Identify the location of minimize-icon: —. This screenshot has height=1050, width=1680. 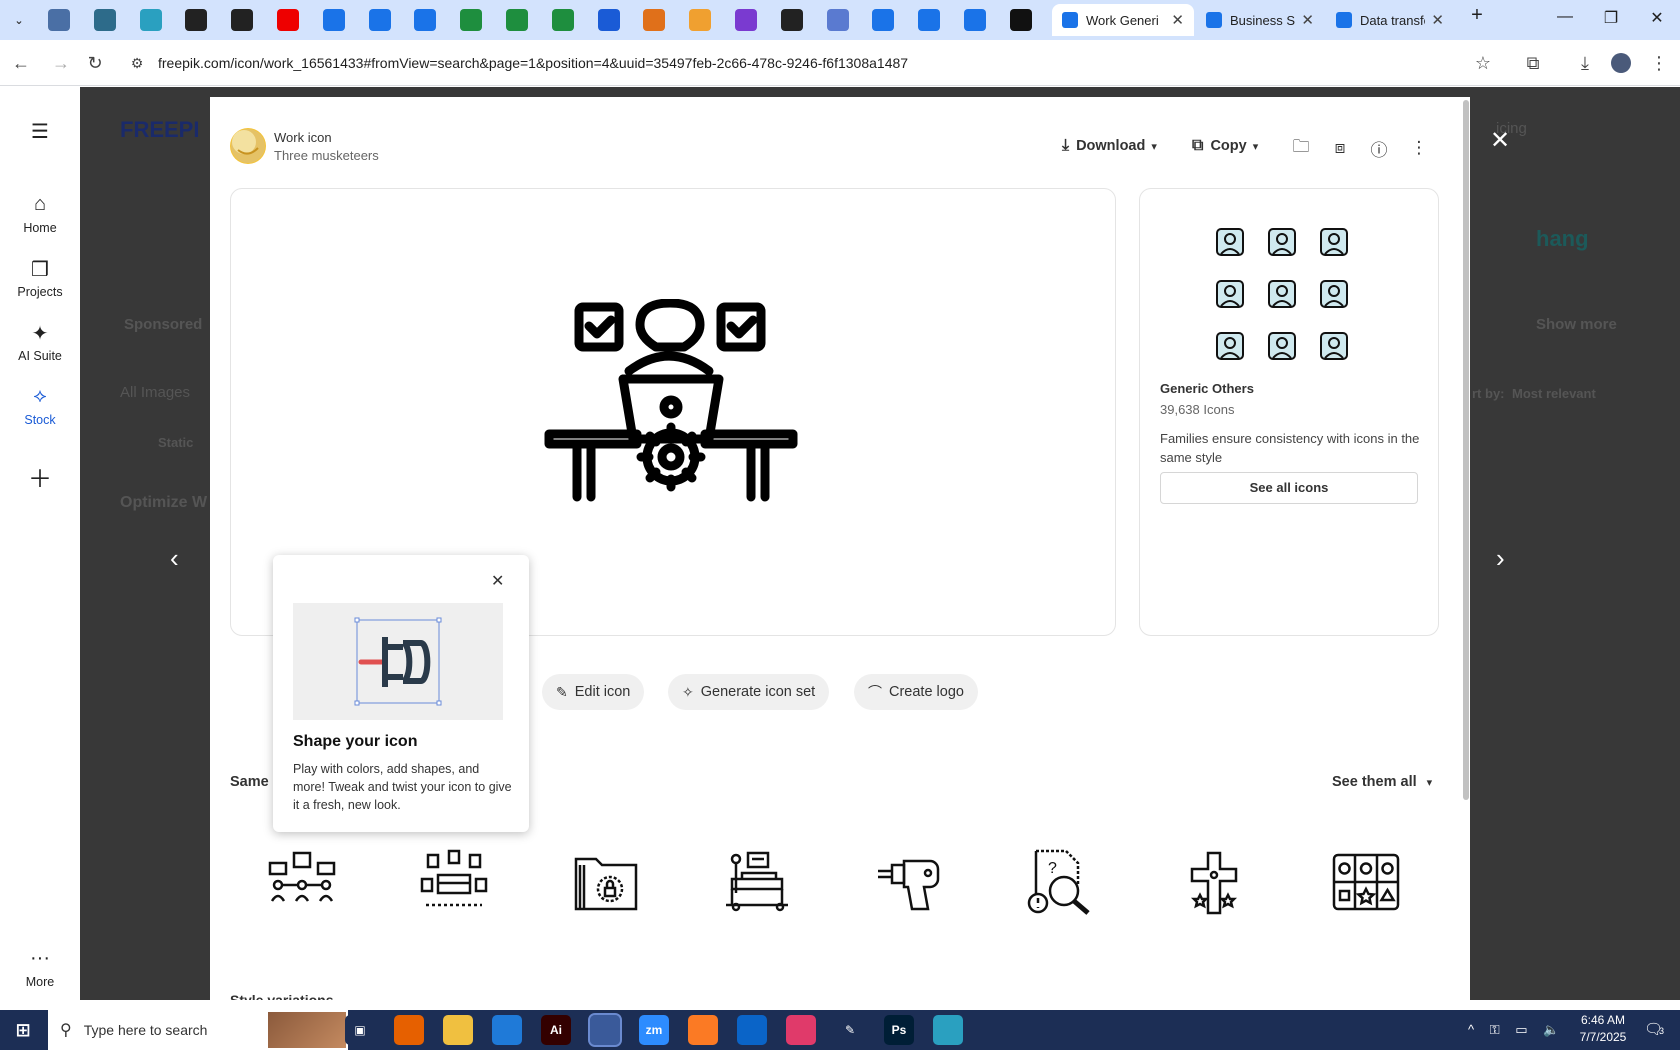
(1565, 17).